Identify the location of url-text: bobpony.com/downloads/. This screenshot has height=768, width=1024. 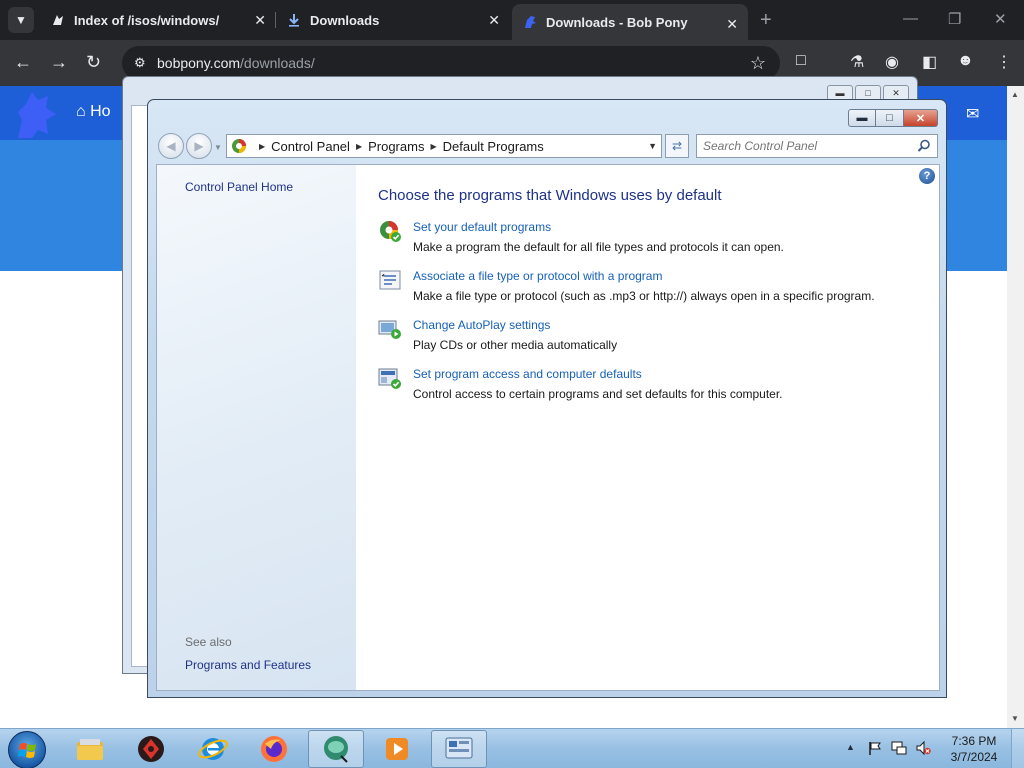
(236, 63).